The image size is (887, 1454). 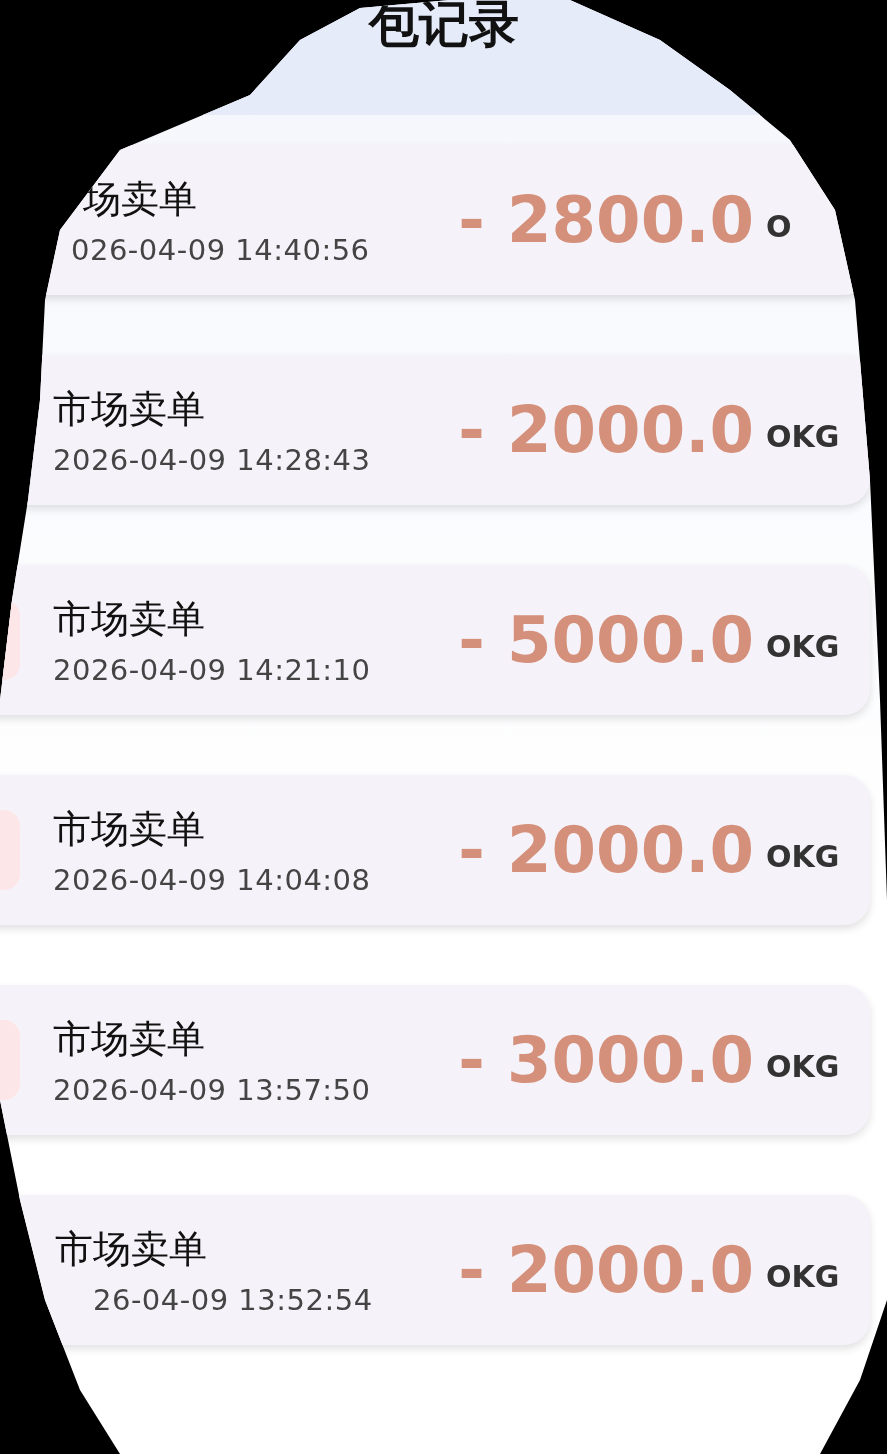 I want to click on record-amount: - 5000.0, so click(x=606, y=640).